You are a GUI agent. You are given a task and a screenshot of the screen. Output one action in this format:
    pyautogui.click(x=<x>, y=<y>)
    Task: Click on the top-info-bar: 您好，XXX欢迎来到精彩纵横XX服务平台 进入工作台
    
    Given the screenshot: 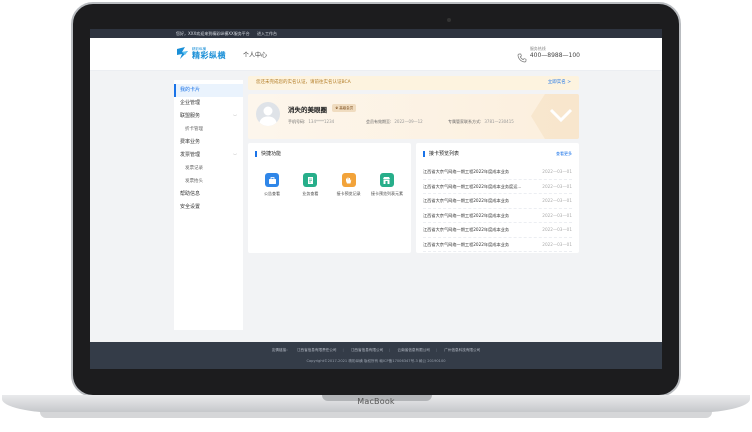 What is the action you would take?
    pyautogui.click(x=376, y=33)
    